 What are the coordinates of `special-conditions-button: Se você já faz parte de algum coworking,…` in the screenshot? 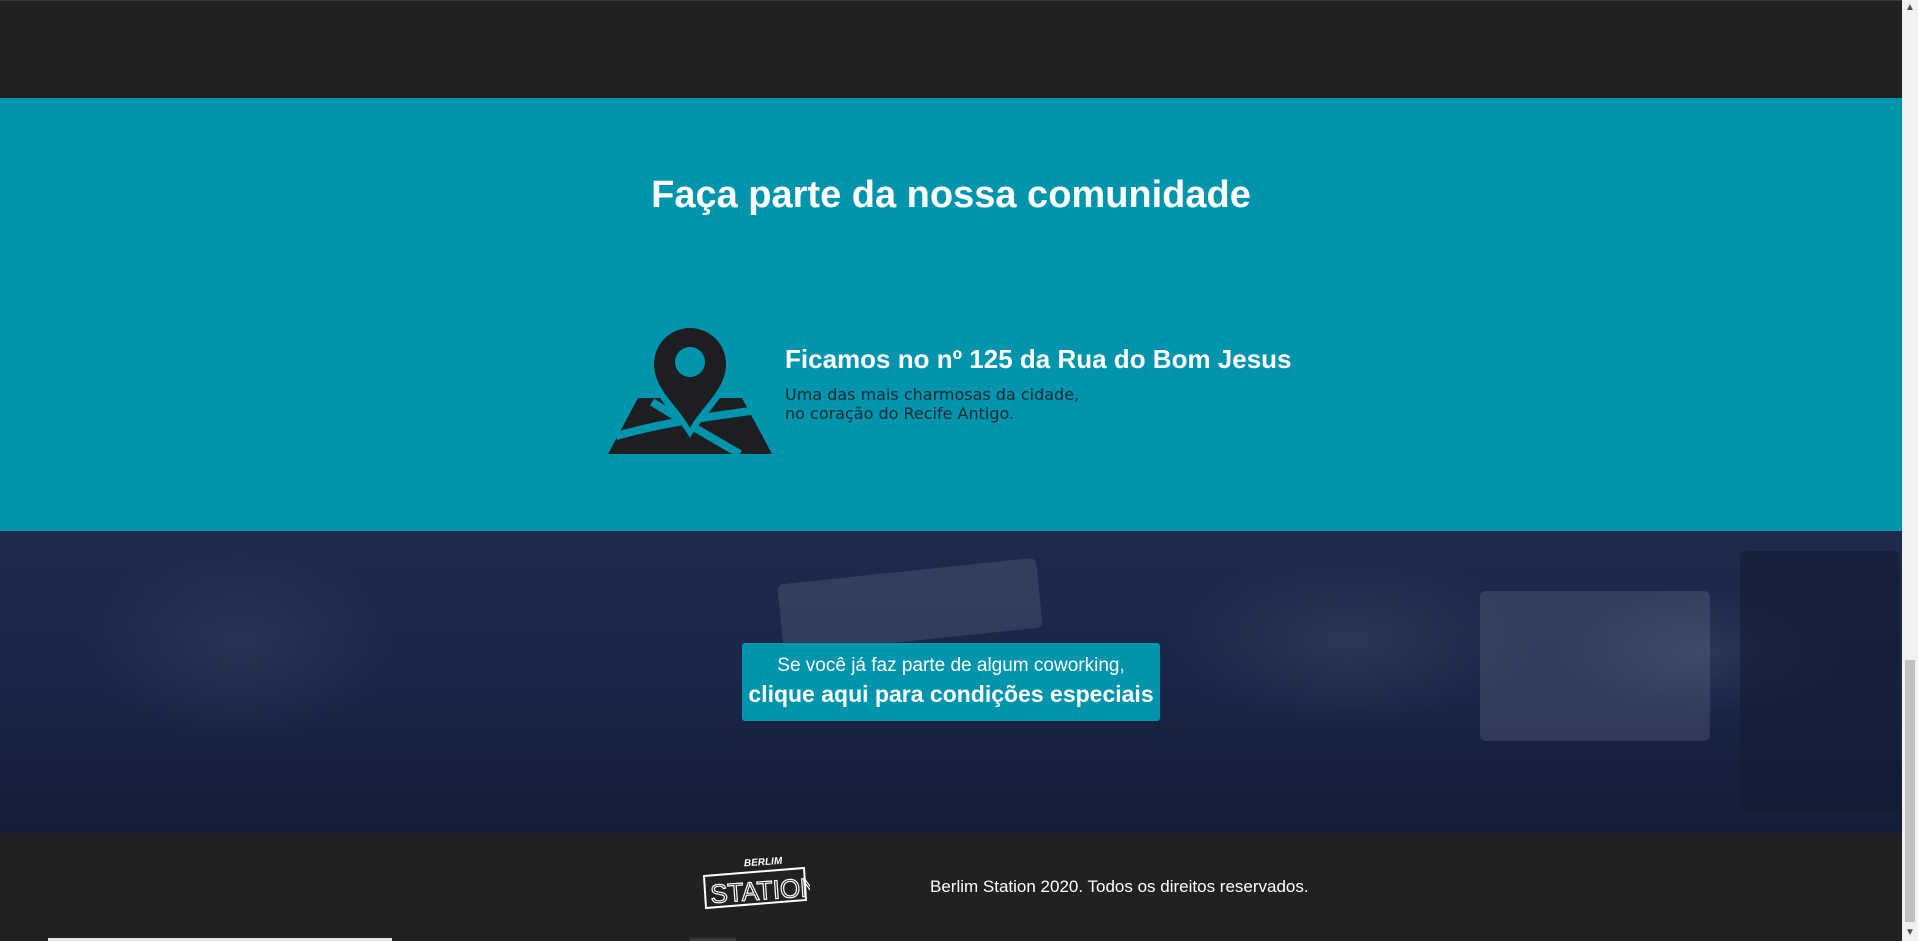 It's located at (951, 682).